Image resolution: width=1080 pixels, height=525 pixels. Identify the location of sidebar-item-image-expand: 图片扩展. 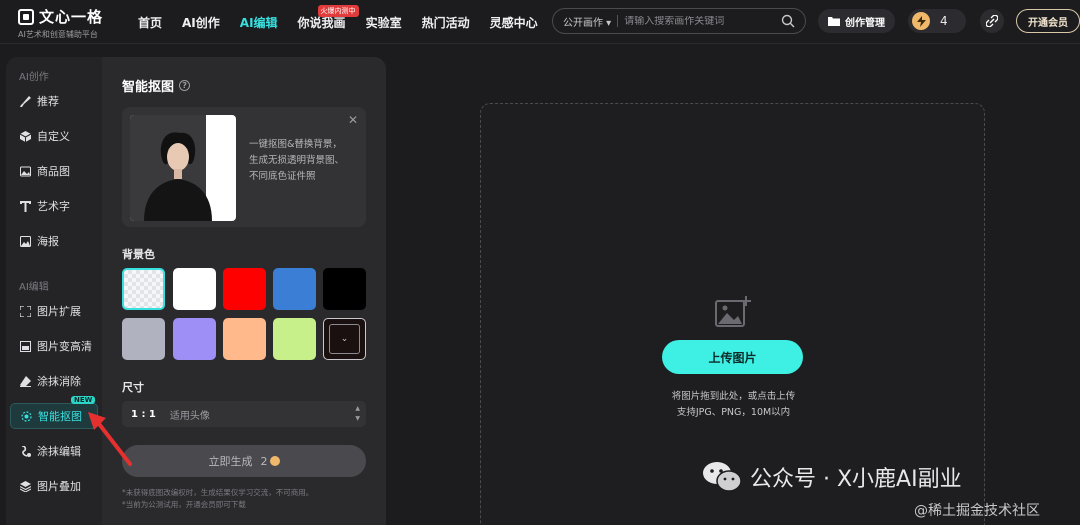
(54, 311).